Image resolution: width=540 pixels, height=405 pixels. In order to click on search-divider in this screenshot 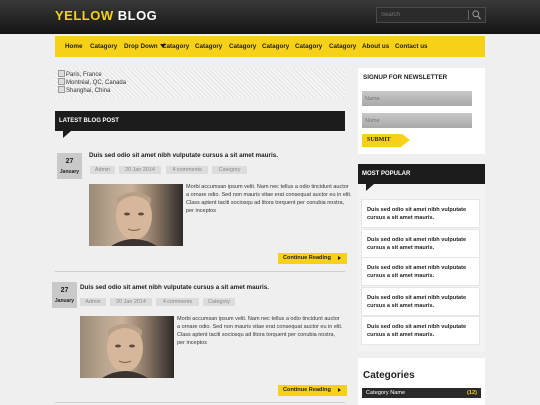, I will do `click(468, 15)`.